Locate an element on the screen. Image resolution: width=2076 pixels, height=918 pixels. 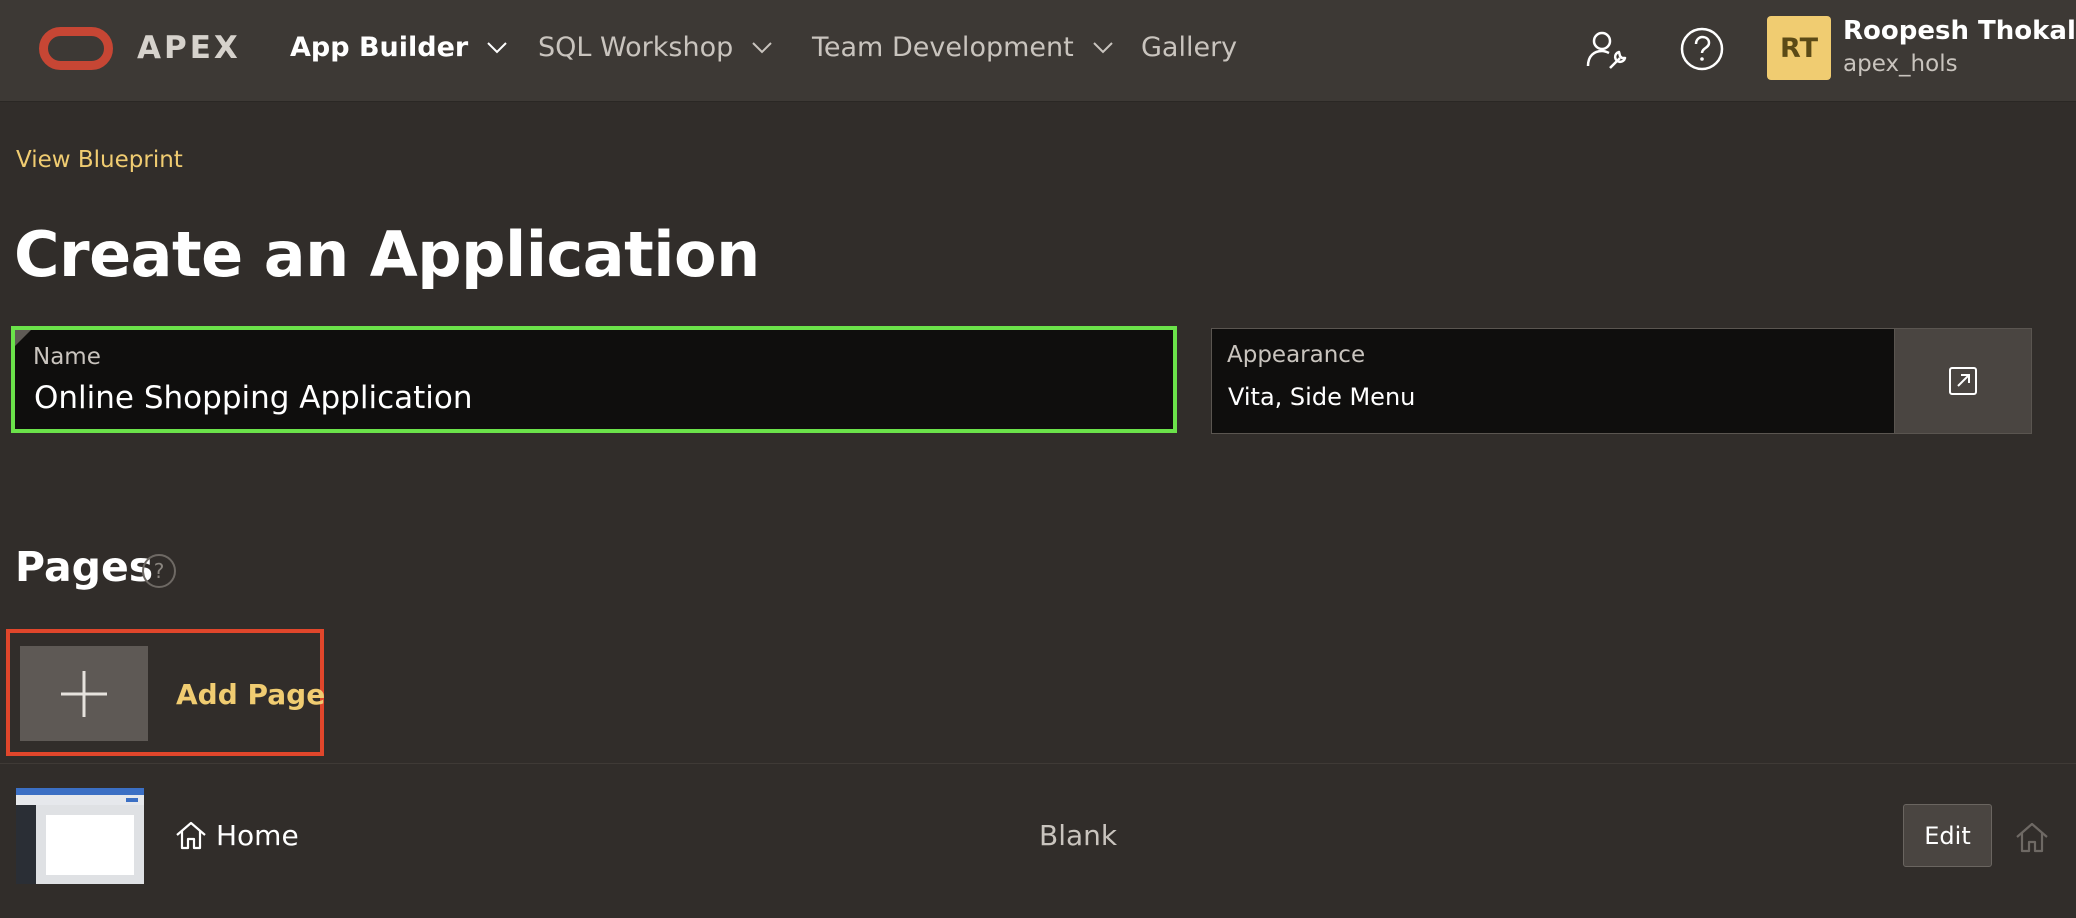
page-type: Blank is located at coordinates (1078, 835).